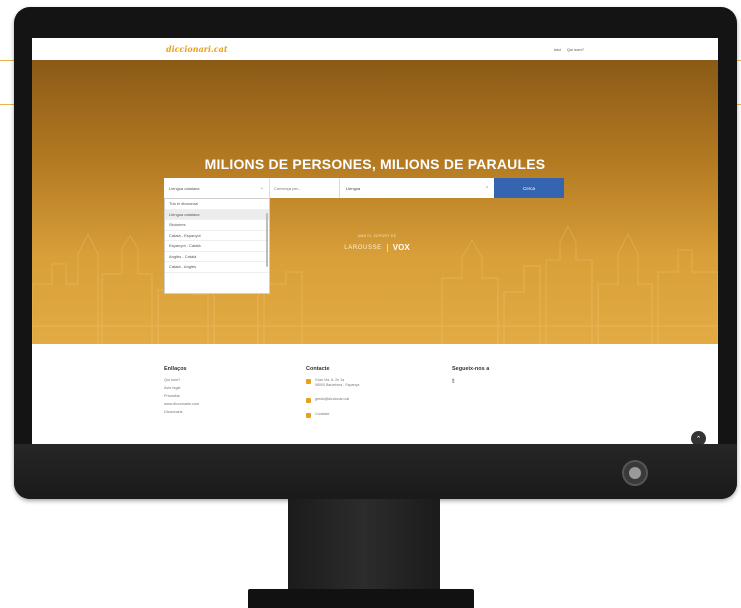  What do you see at coordinates (181, 412) in the screenshot?
I see `footer-link: Diccionaris` at bounding box center [181, 412].